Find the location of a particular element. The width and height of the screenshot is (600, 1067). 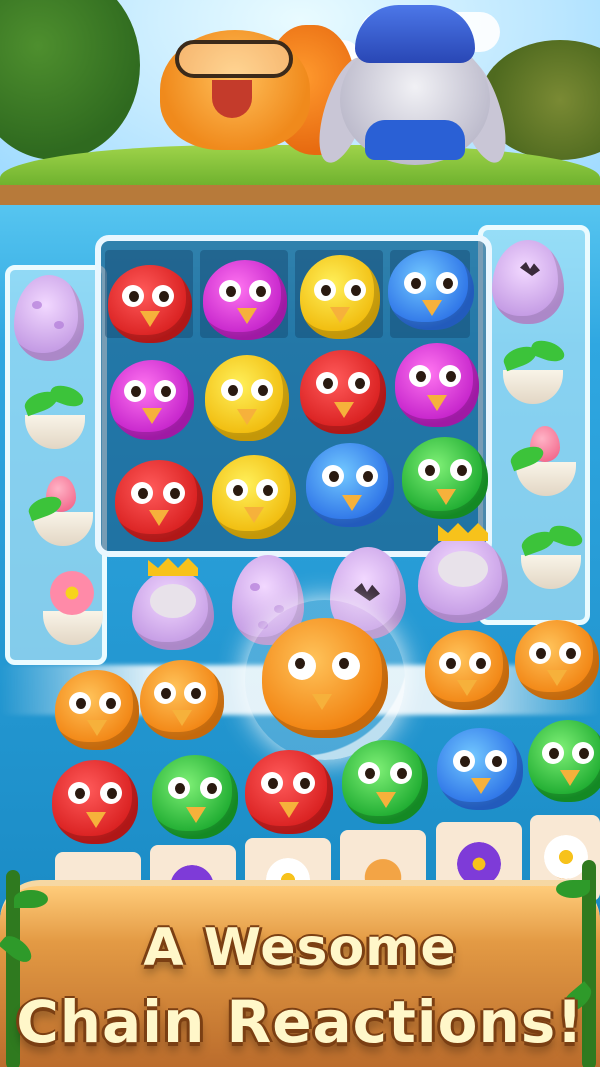

glasses-icon is located at coordinates (234, 59).